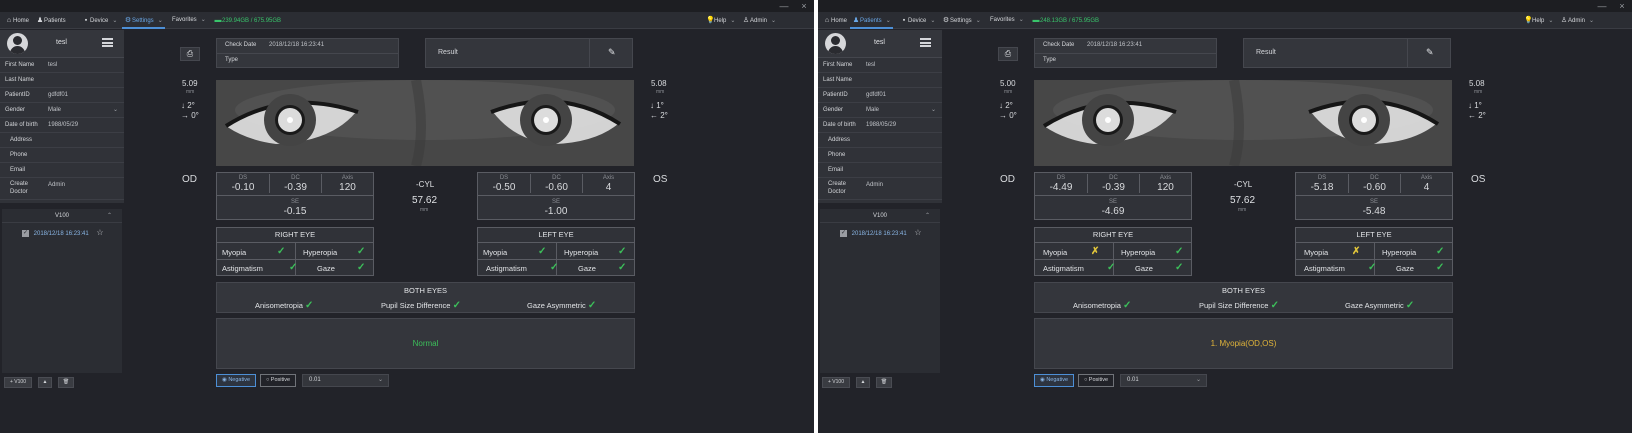  I want to click on pupil-distance-unit: mm, so click(1242, 210).